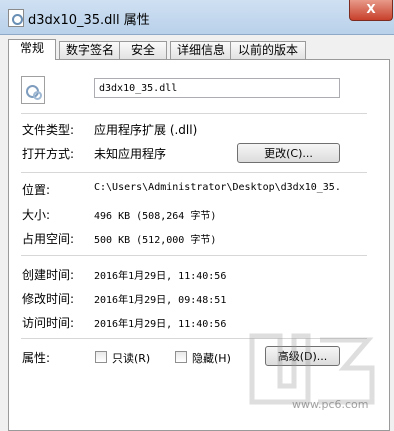 This screenshot has width=394, height=431. Describe the element at coordinates (36, 190) in the screenshot. I see `location-label: 位置:` at that location.